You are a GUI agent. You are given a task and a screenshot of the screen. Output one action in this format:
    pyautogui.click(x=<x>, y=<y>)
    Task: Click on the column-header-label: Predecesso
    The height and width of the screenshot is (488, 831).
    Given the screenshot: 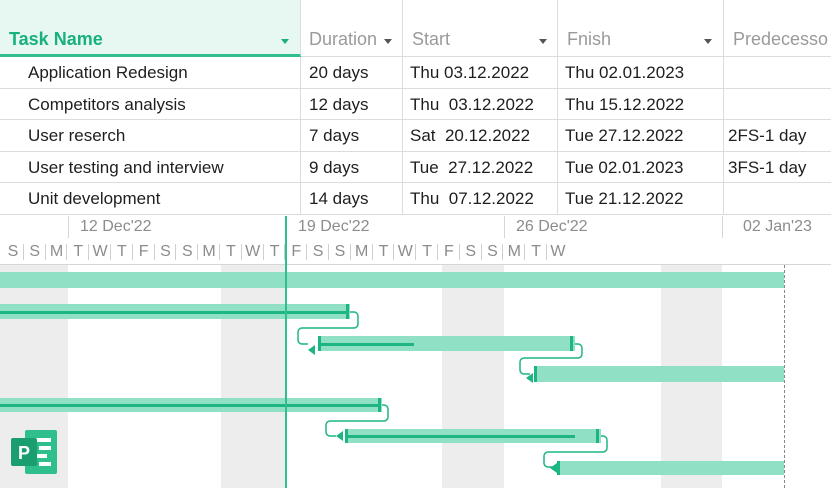 What is the action you would take?
    pyautogui.click(x=781, y=39)
    